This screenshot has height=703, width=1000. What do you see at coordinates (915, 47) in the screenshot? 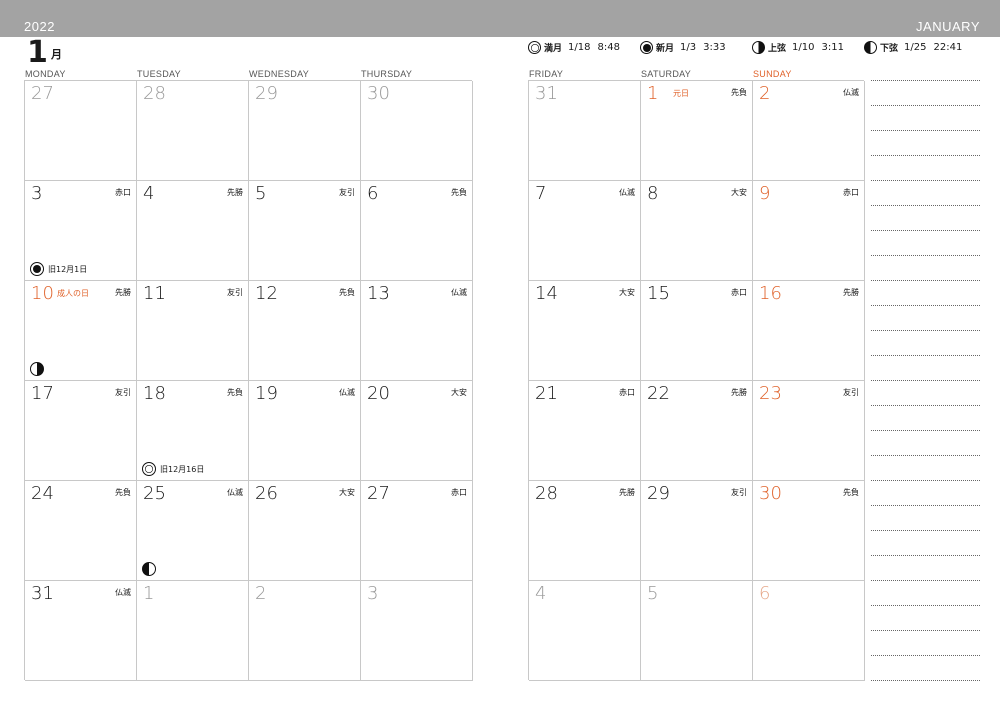
I see `moon-phase-date: 1/25` at bounding box center [915, 47].